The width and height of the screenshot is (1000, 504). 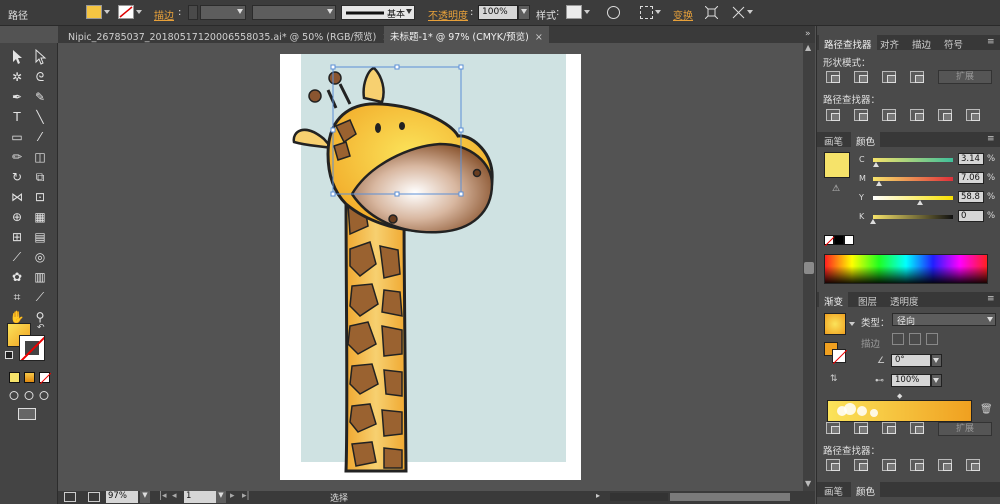 I want to click on channel-input-m: 7.06, so click(x=971, y=178).